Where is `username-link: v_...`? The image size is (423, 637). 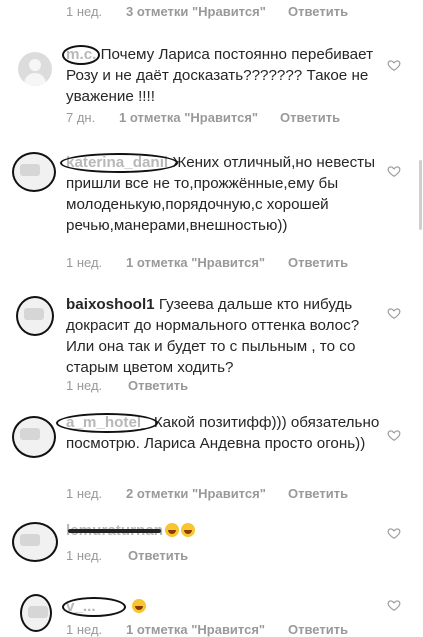 username-link: v_... is located at coordinates (94, 606).